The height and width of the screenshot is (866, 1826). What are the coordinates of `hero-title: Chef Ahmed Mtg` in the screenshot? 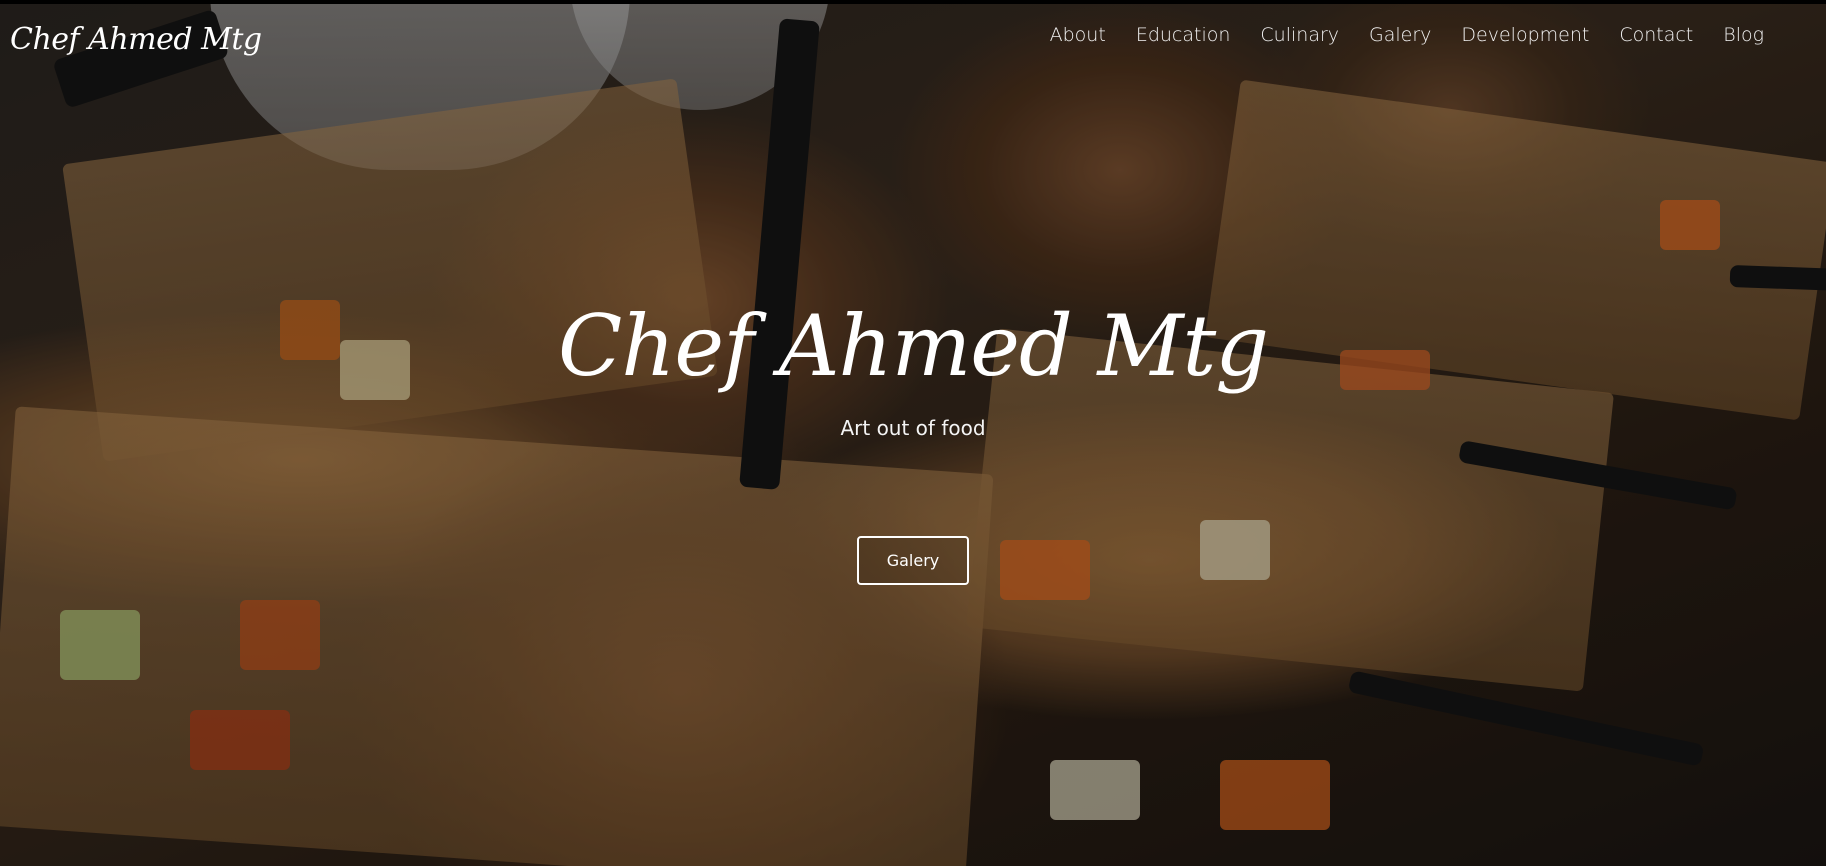 It's located at (913, 346).